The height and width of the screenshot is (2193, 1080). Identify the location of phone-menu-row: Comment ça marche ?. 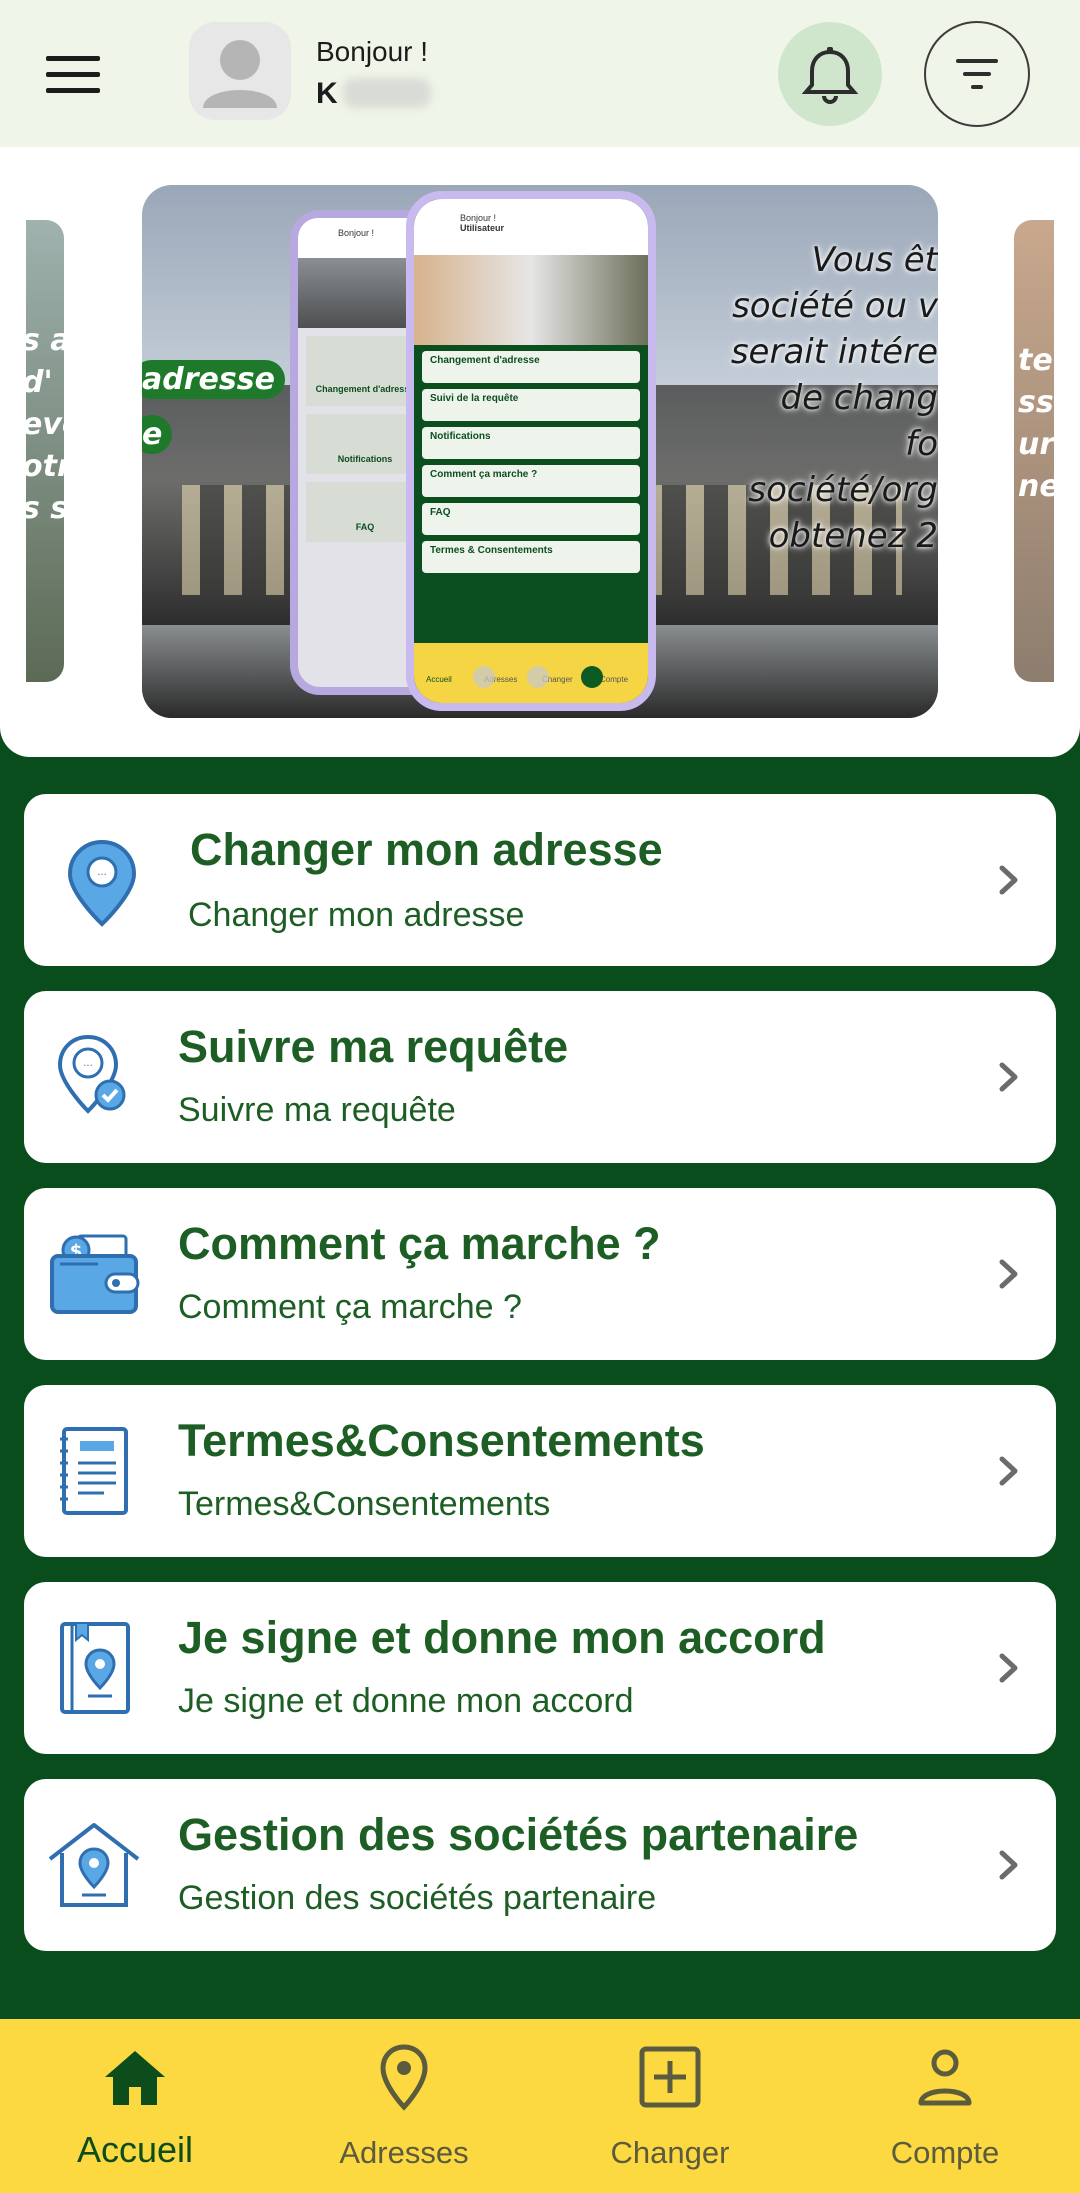
(531, 481).